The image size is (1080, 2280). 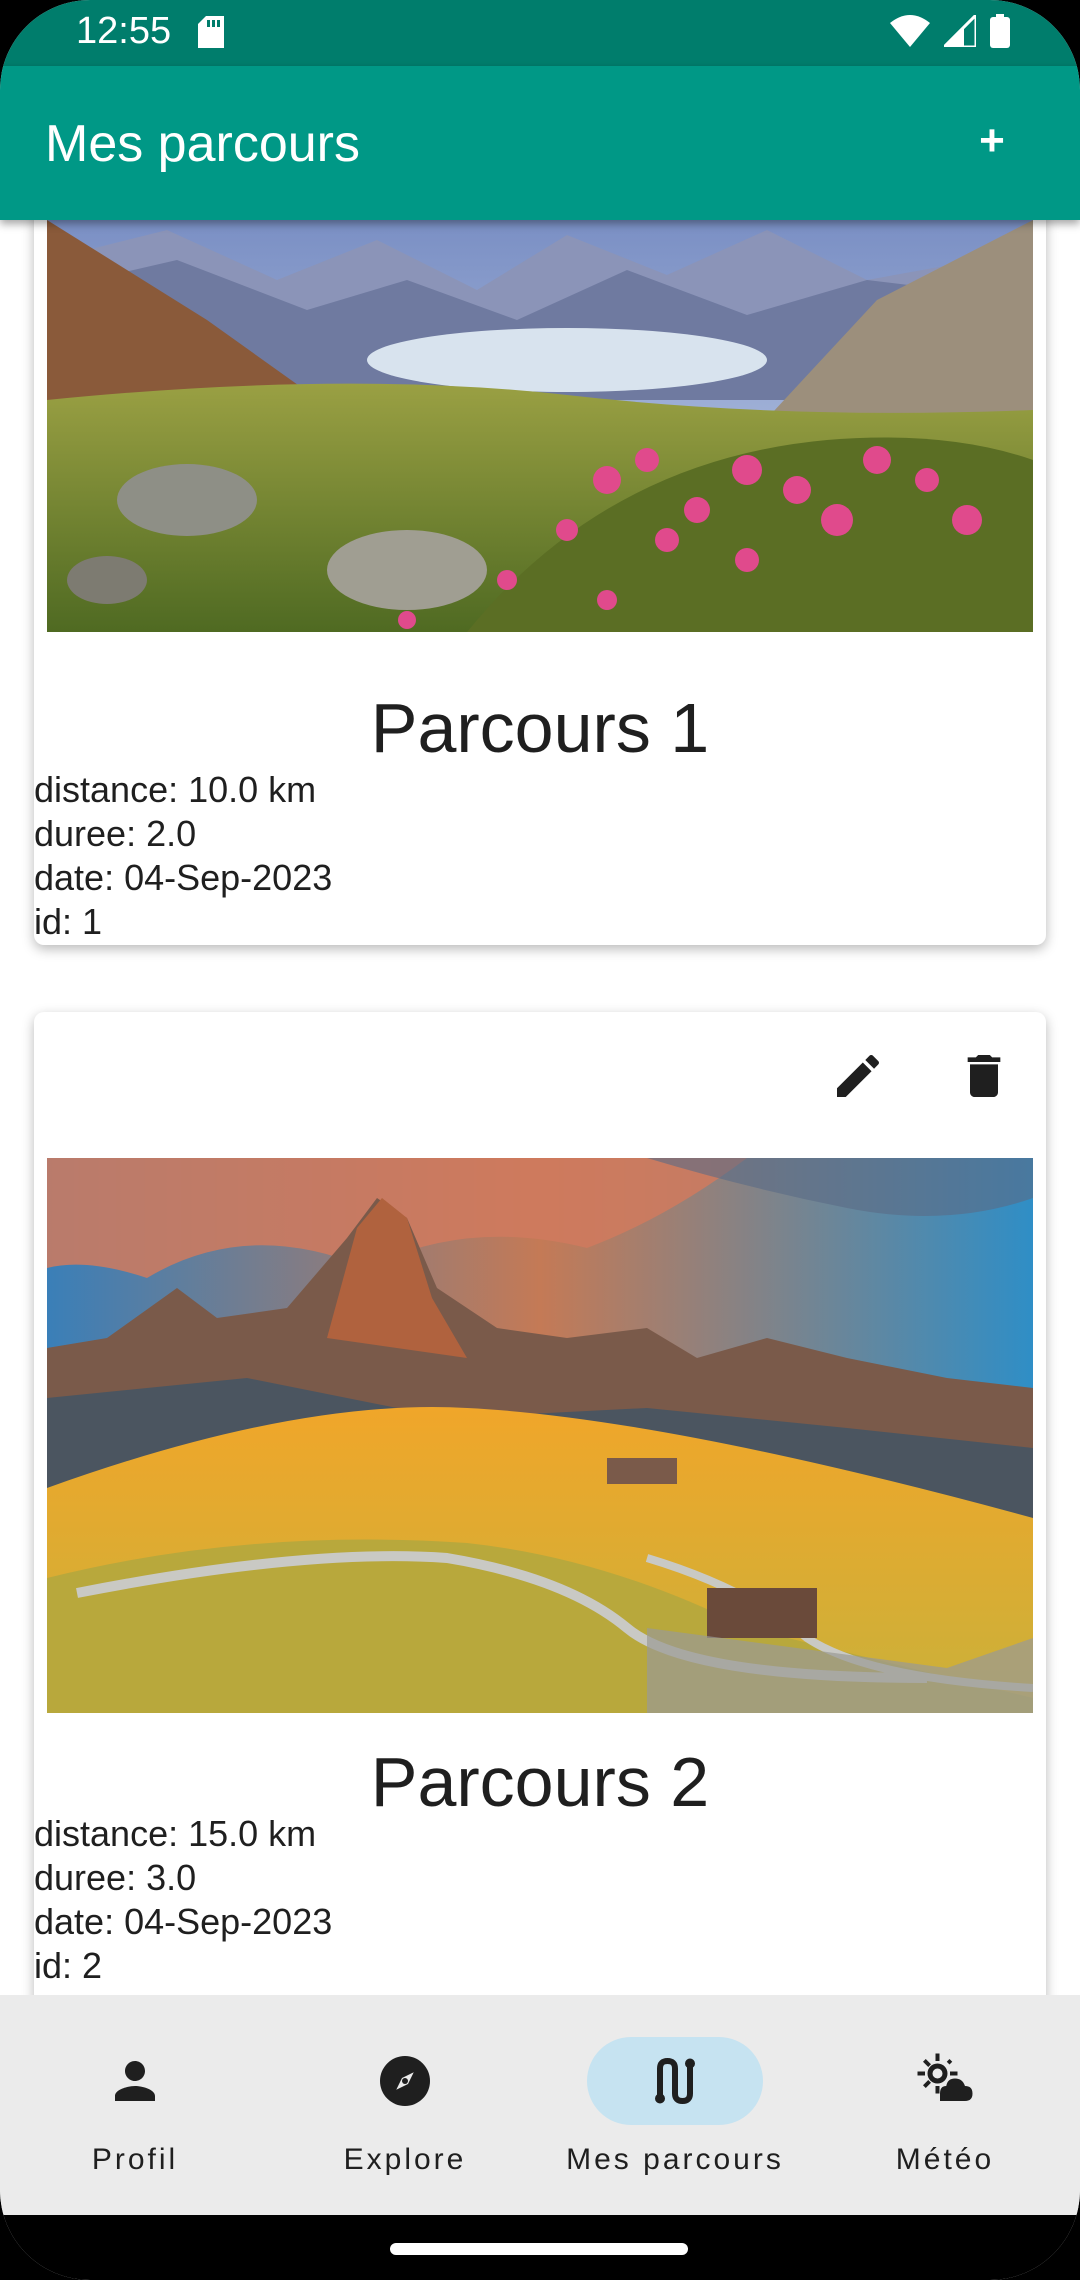 What do you see at coordinates (405, 2081) in the screenshot?
I see `compass-icon` at bounding box center [405, 2081].